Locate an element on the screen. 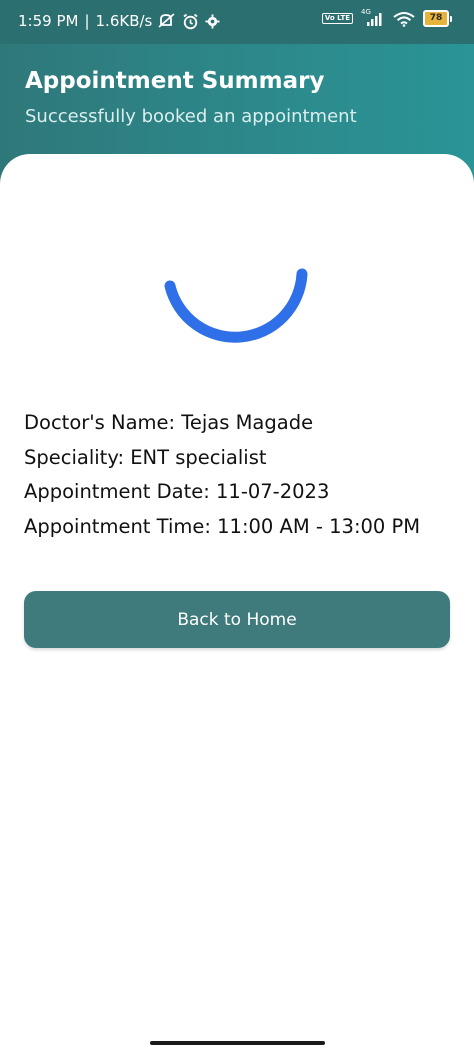 This screenshot has width=474, height=1053. page-title: Appointment Summary is located at coordinates (175, 81).